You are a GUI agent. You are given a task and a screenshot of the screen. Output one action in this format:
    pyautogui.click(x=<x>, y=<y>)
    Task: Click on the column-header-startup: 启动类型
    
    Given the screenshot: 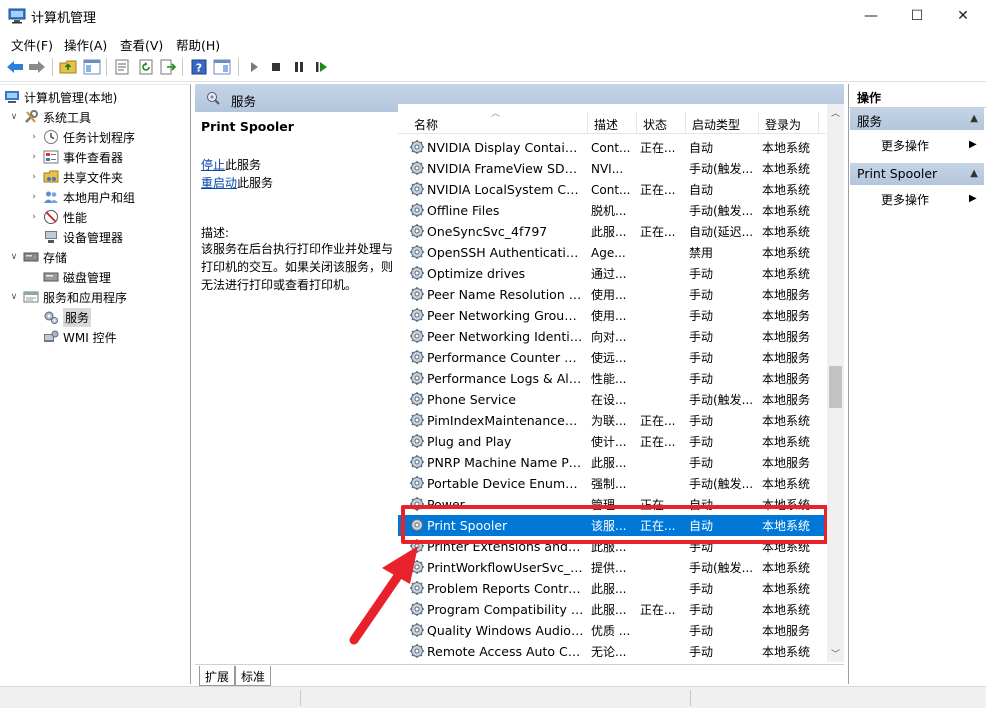 What is the action you would take?
    pyautogui.click(x=716, y=124)
    